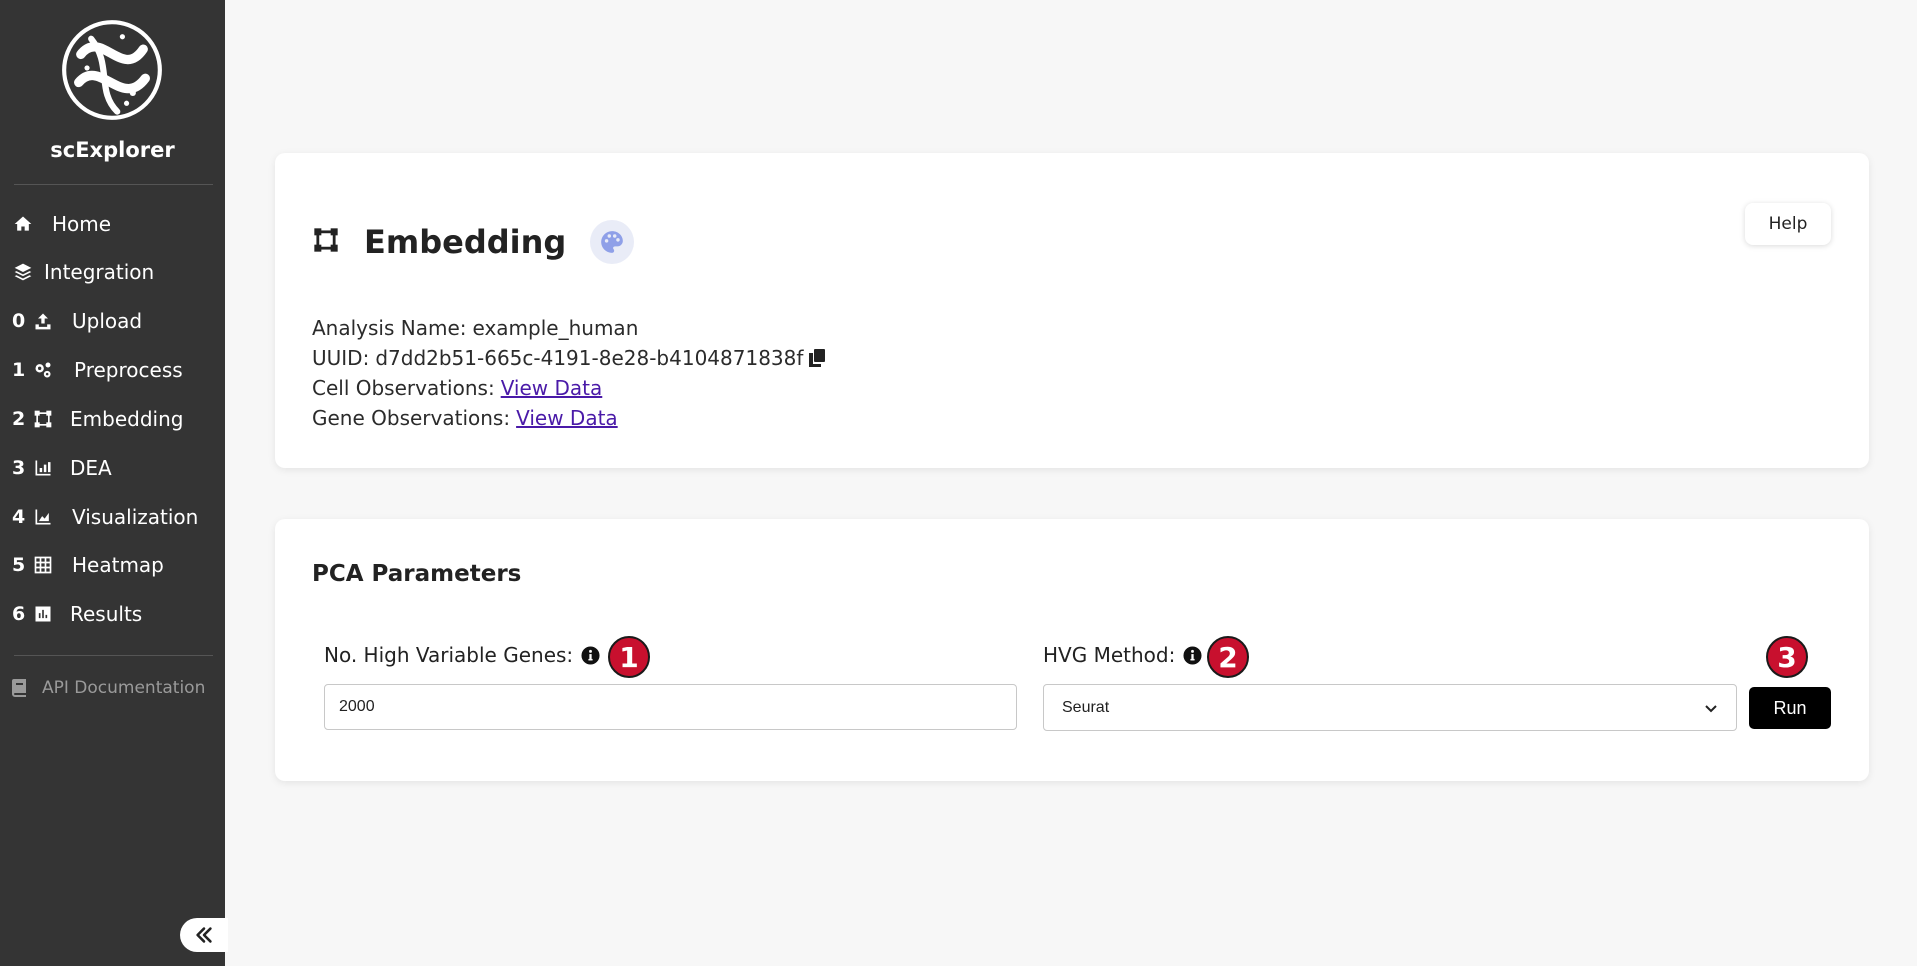  I want to click on sidebar-item-label: DEA, so click(91, 468).